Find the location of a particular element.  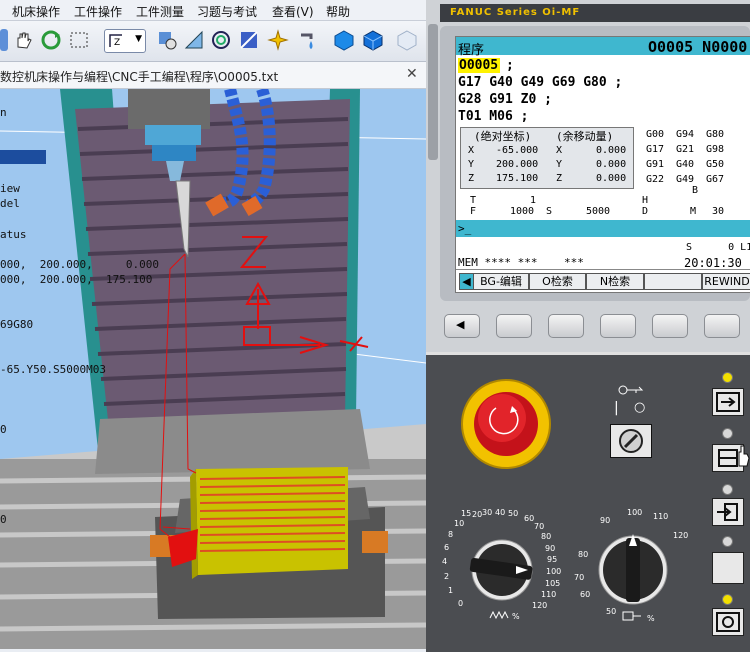

modal-b: B is located at coordinates (695, 190).